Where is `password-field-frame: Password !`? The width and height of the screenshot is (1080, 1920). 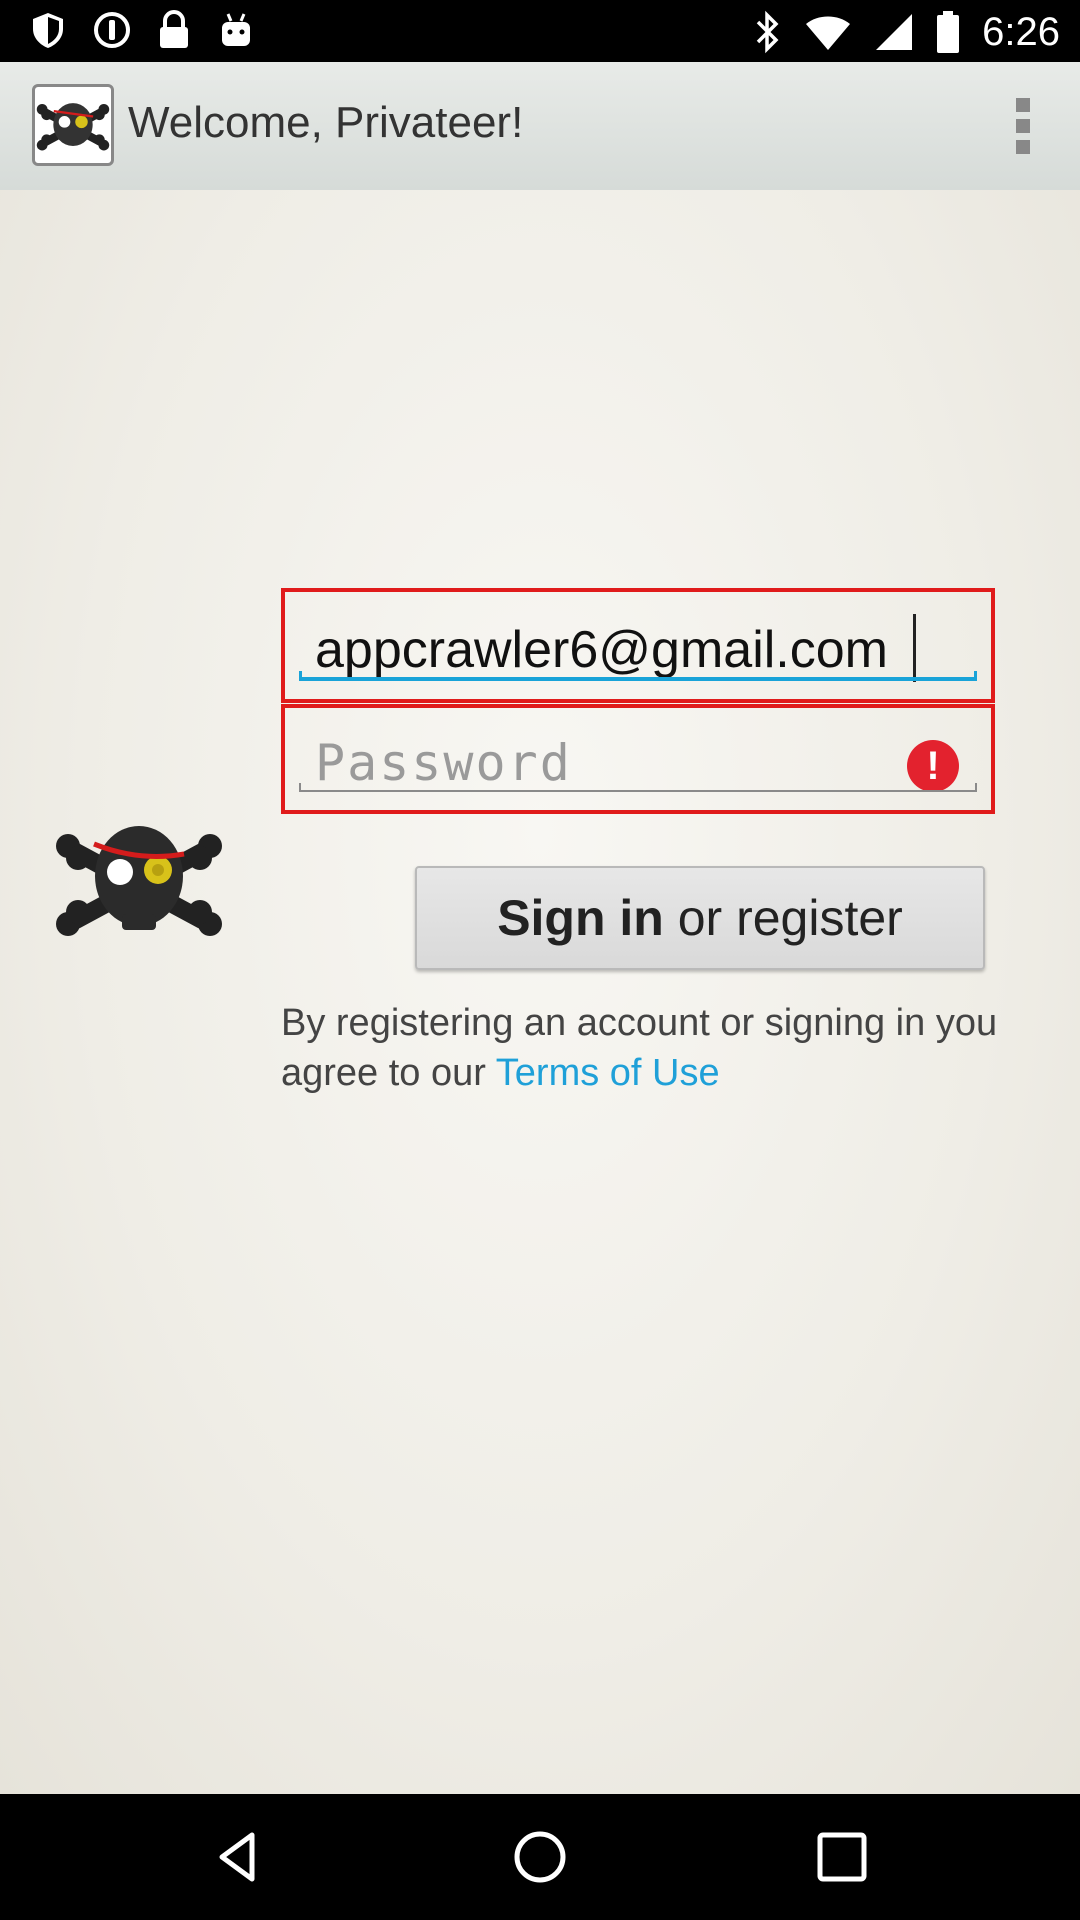 password-field-frame: Password ! is located at coordinates (638, 759).